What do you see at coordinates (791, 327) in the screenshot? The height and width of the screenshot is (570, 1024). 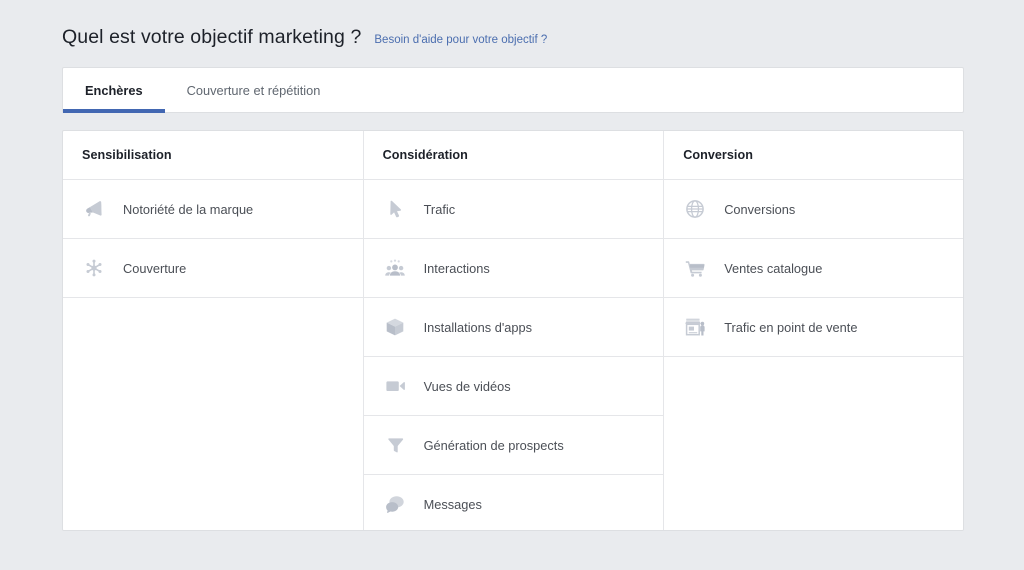 I see `objective-label: Trafic en point de vente` at bounding box center [791, 327].